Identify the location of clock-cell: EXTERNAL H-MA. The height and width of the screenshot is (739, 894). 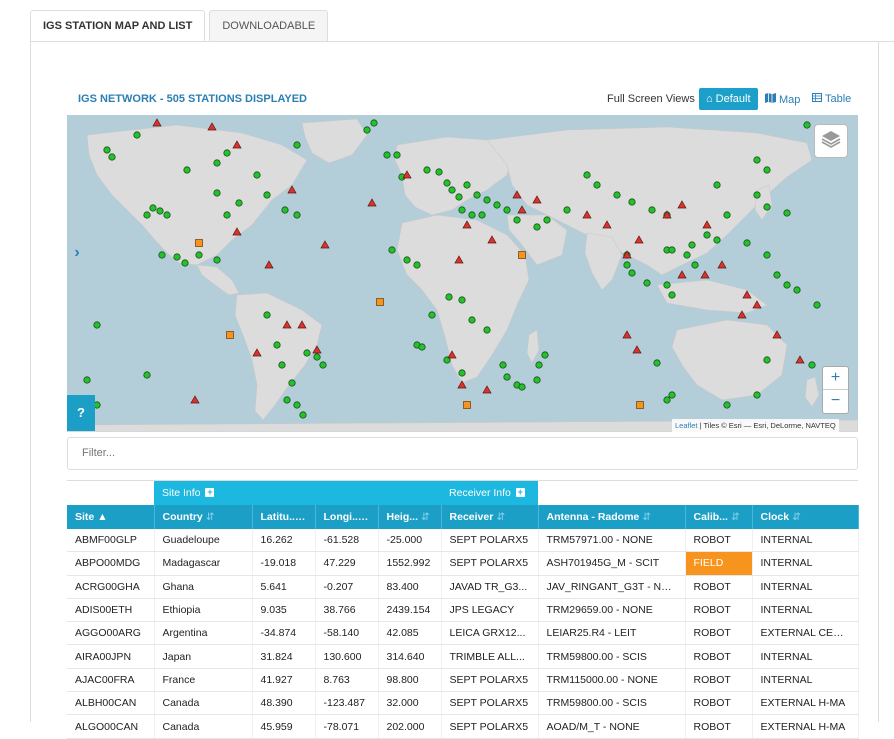
(805, 726).